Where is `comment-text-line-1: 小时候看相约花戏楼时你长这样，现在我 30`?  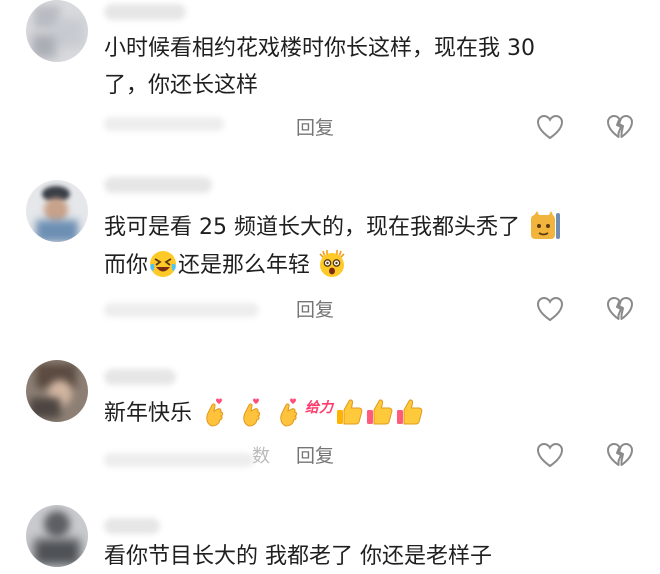
comment-text-line-1: 小时候看相约花戏楼时你长这样，现在我 30 is located at coordinates (319, 48).